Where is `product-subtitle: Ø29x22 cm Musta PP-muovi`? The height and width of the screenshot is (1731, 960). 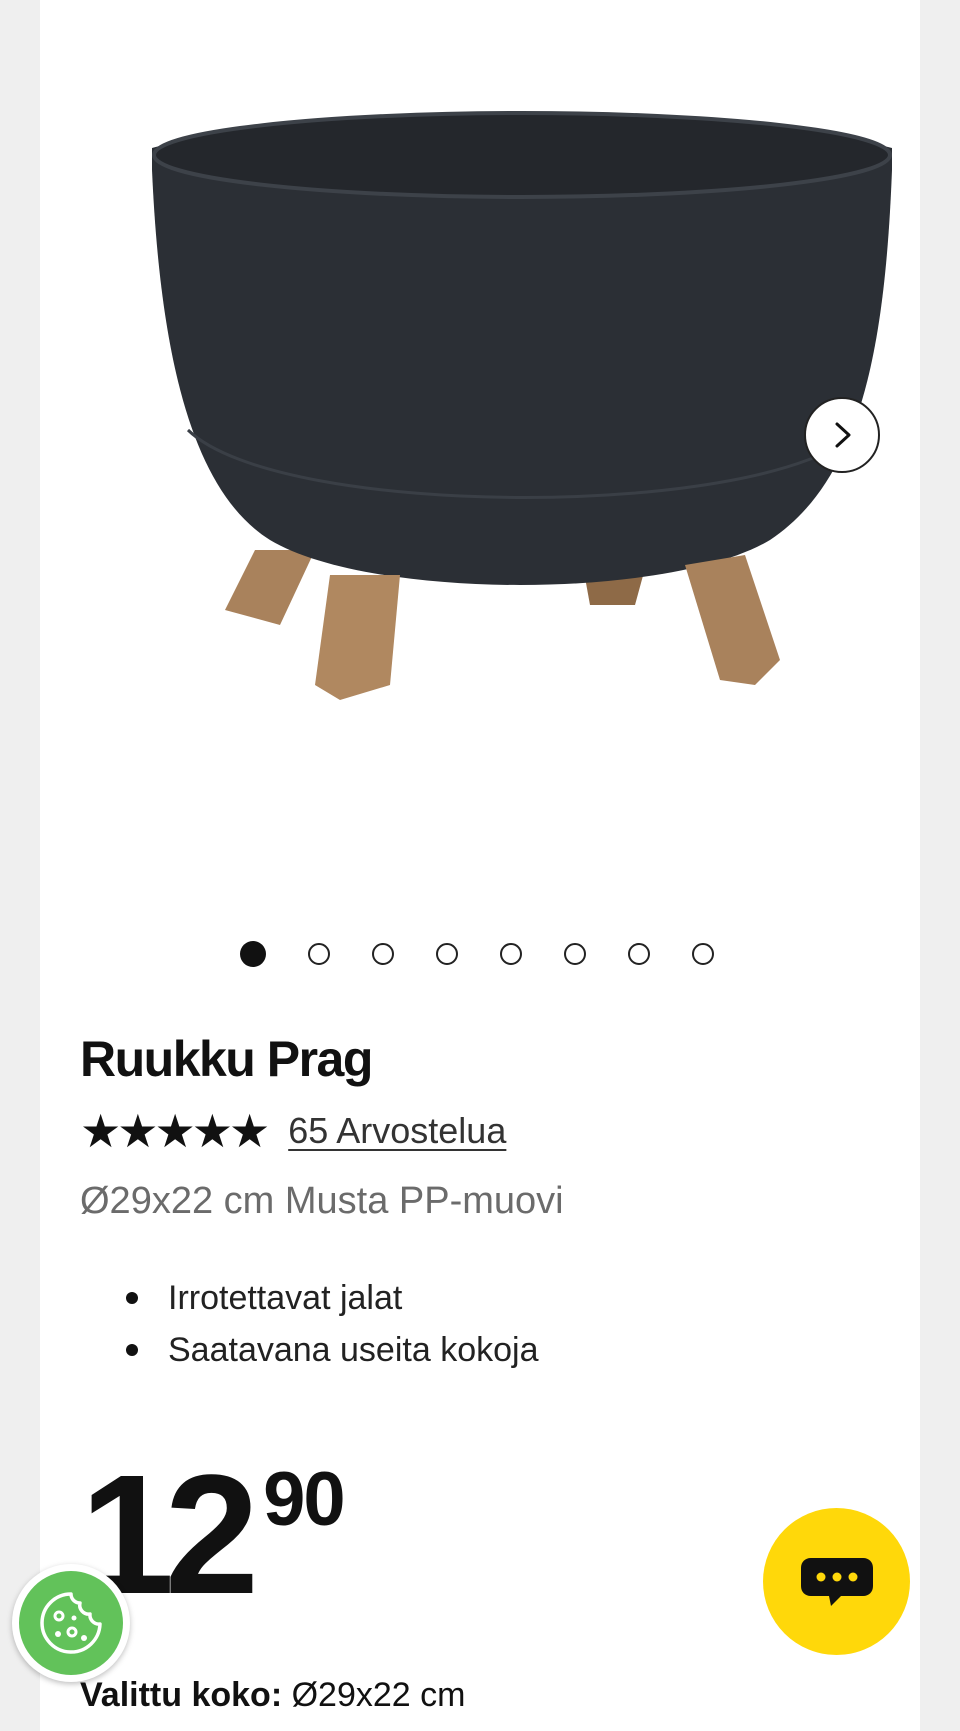
product-subtitle: Ø29x22 cm Musta PP-muovi is located at coordinates (322, 1201).